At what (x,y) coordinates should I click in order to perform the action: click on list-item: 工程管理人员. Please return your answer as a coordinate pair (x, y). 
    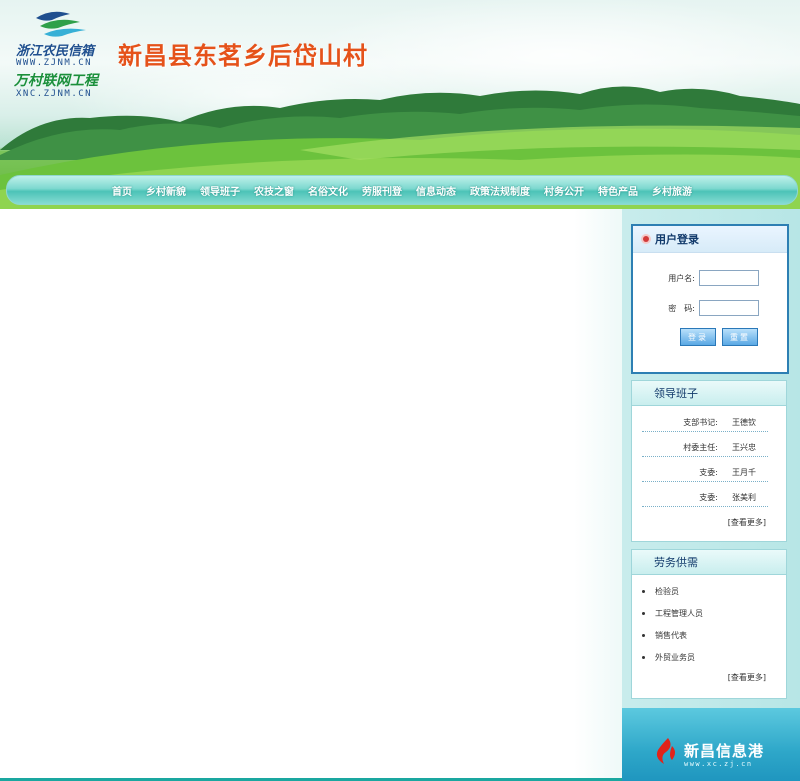
    Looking at the image, I should click on (672, 613).